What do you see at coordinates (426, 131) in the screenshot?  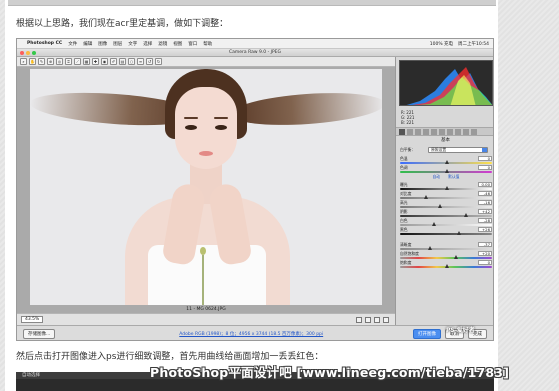 I see `tab-hsl` at bounding box center [426, 131].